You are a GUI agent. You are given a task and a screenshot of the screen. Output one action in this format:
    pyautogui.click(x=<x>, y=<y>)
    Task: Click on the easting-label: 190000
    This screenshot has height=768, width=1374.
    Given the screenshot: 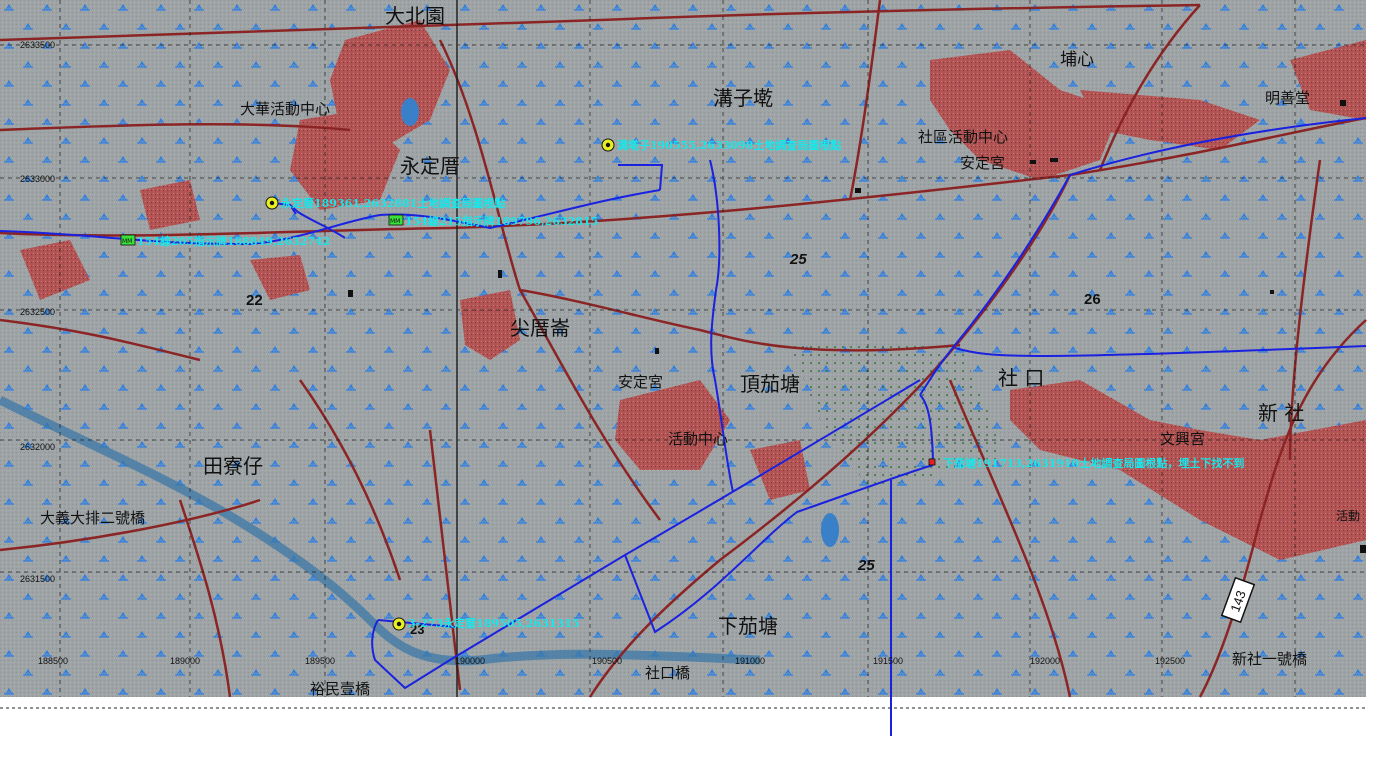 What is the action you would take?
    pyautogui.click(x=470, y=661)
    